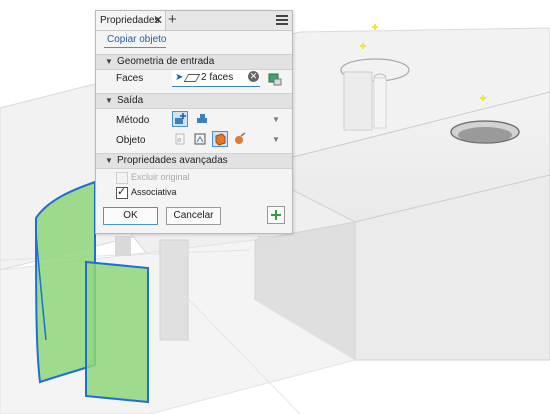  What do you see at coordinates (220, 139) in the screenshot?
I see `solid-body-icon` at bounding box center [220, 139].